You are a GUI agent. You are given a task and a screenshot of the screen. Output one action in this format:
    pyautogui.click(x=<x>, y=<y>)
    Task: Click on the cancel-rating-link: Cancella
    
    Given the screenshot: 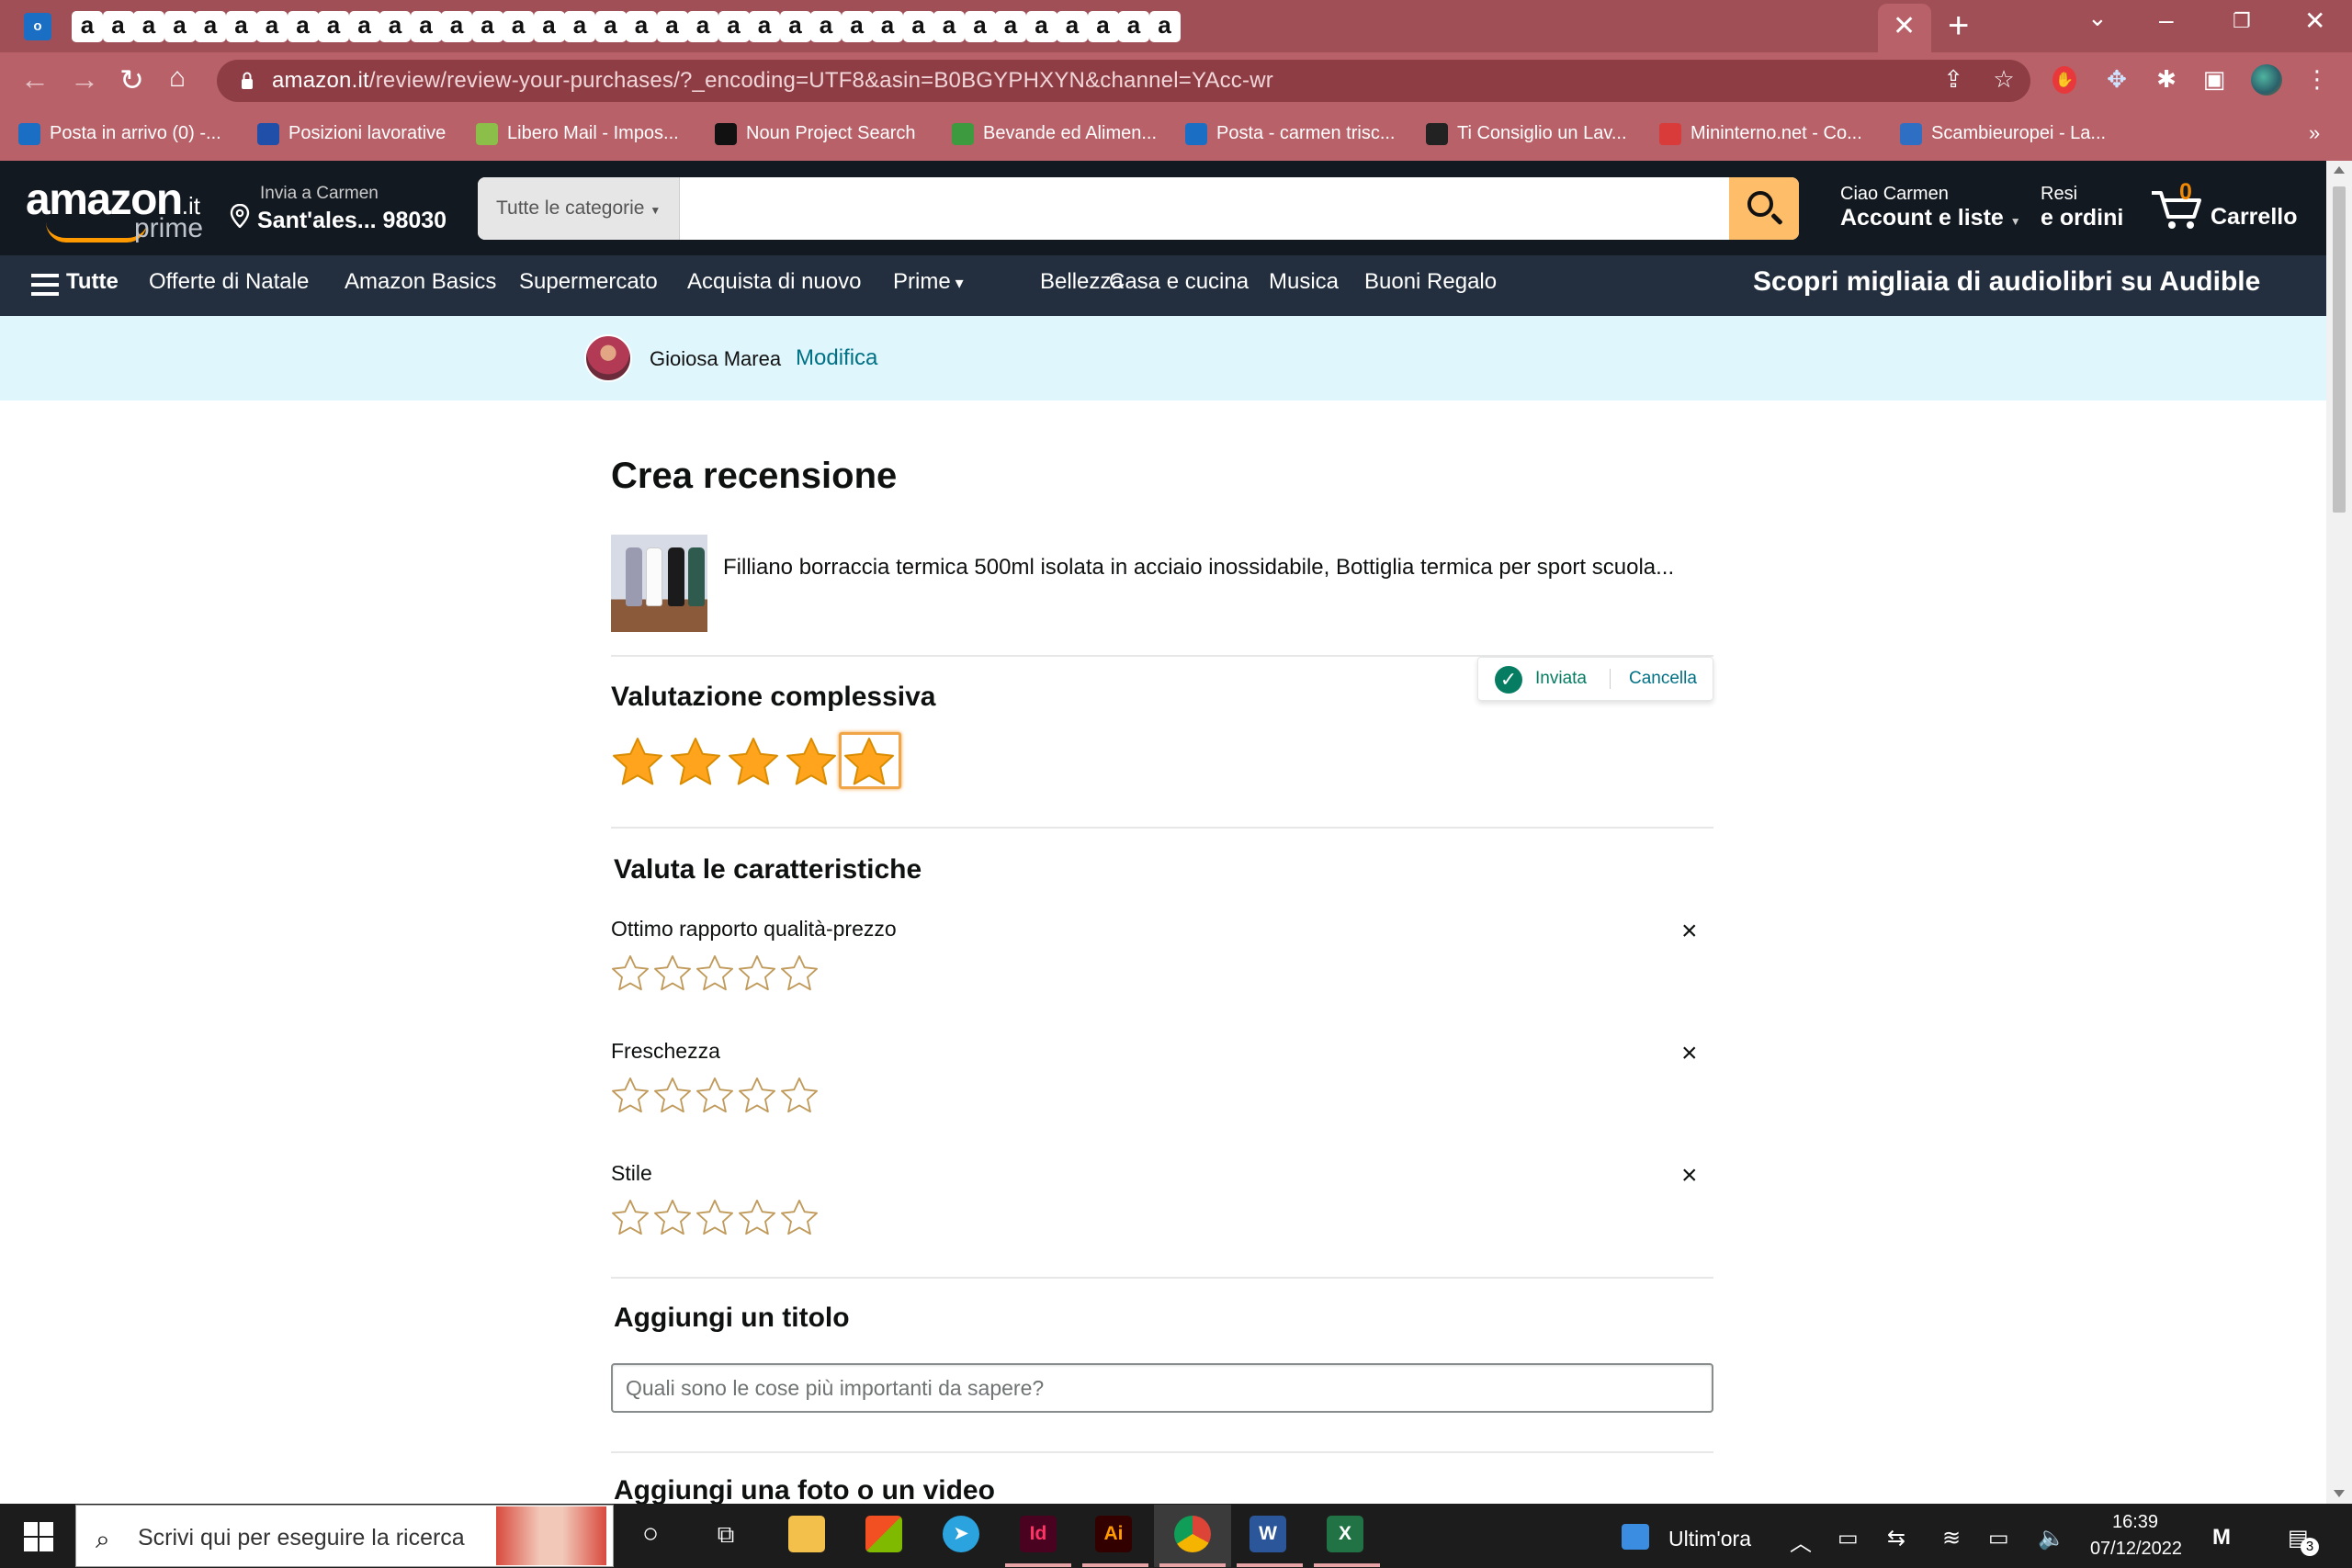 What is the action you would take?
    pyautogui.click(x=1663, y=679)
    